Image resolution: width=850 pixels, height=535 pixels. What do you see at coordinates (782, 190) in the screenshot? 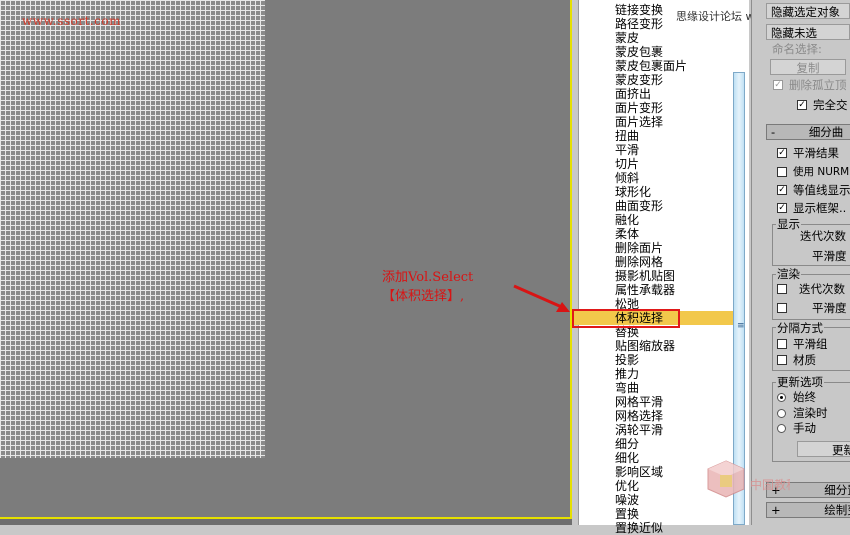
I see `isoline-display-checkbox: ✓` at bounding box center [782, 190].